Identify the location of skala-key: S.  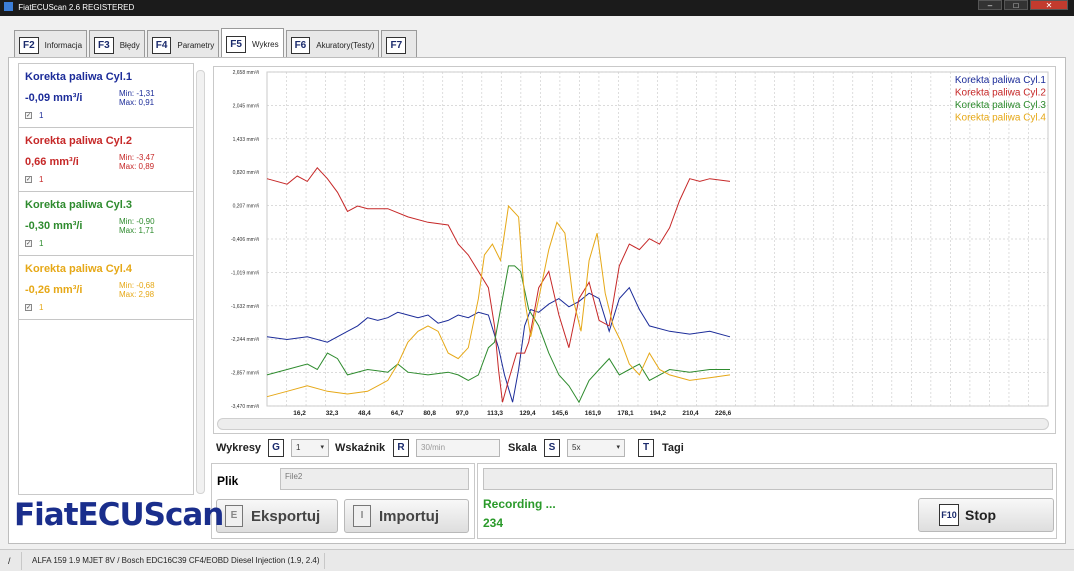
(552, 448).